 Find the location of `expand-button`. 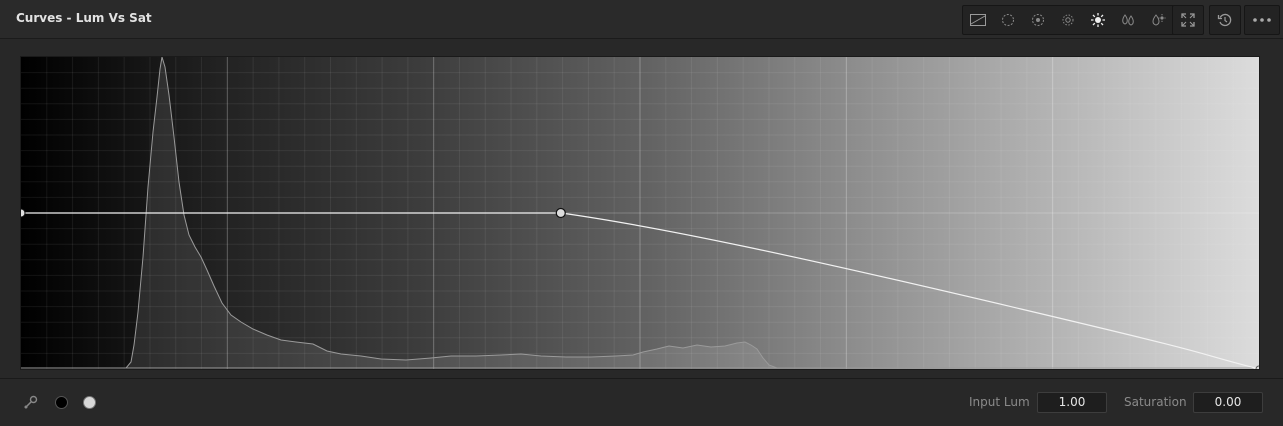

expand-button is located at coordinates (1188, 20).